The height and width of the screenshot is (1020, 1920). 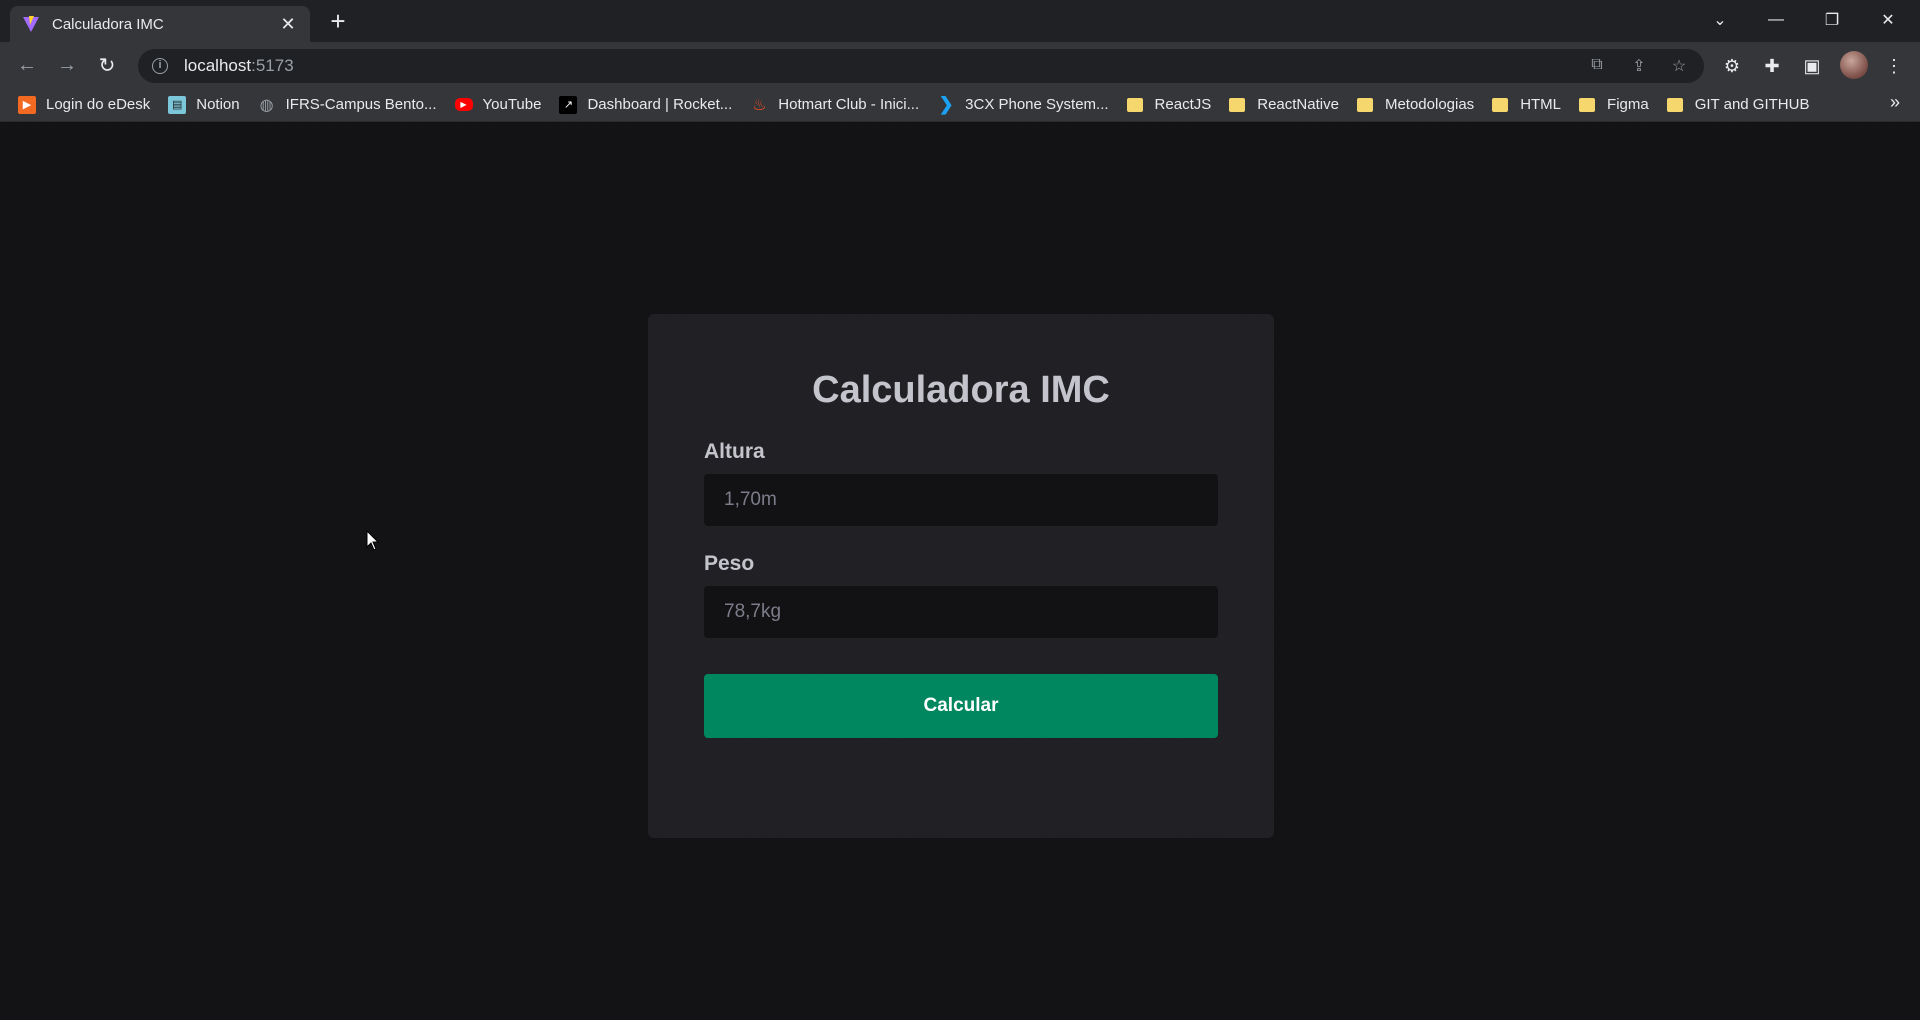 What do you see at coordinates (1597, 66) in the screenshot?
I see `translate-icon: ⧉` at bounding box center [1597, 66].